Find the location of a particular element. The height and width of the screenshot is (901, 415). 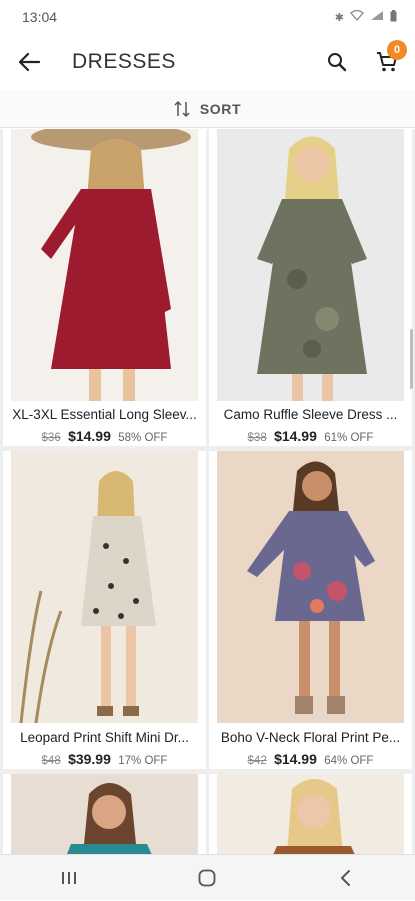

app-bar: DRESSES 0 is located at coordinates (207, 62).